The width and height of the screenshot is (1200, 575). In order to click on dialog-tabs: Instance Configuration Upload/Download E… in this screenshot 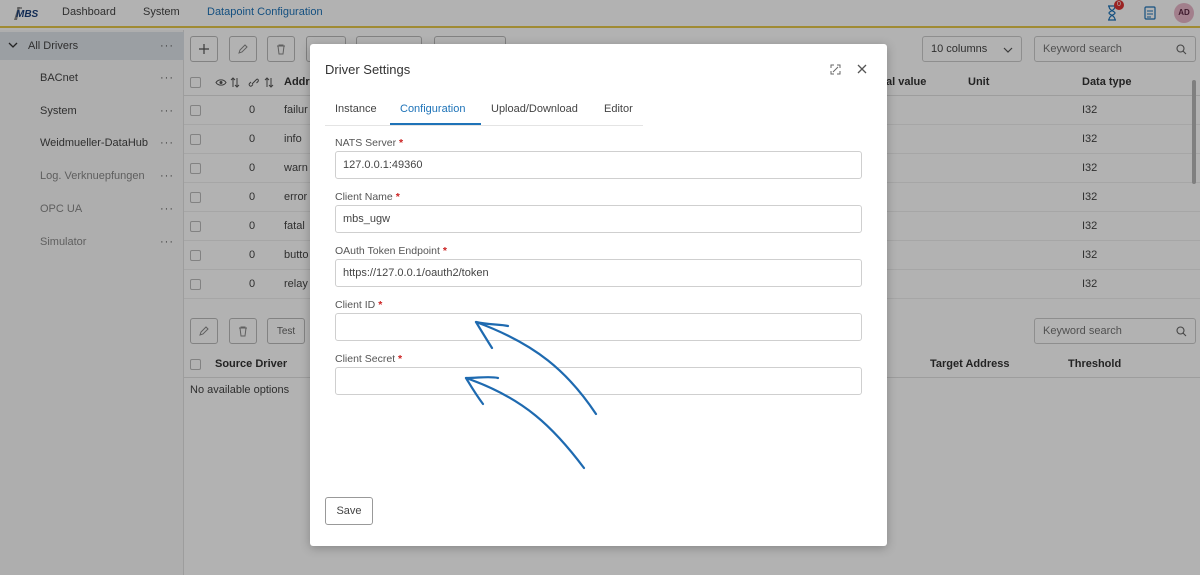, I will do `click(484, 111)`.